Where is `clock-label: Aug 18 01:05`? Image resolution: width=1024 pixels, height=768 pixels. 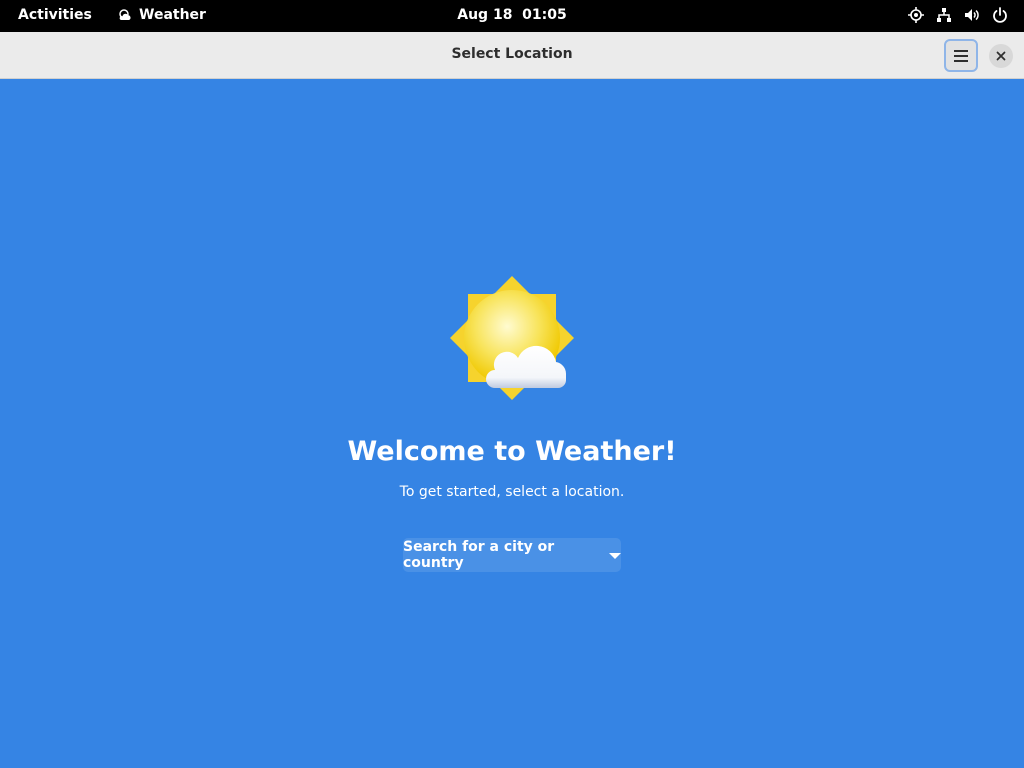
clock-label: Aug 18 01:05 is located at coordinates (512, 15).